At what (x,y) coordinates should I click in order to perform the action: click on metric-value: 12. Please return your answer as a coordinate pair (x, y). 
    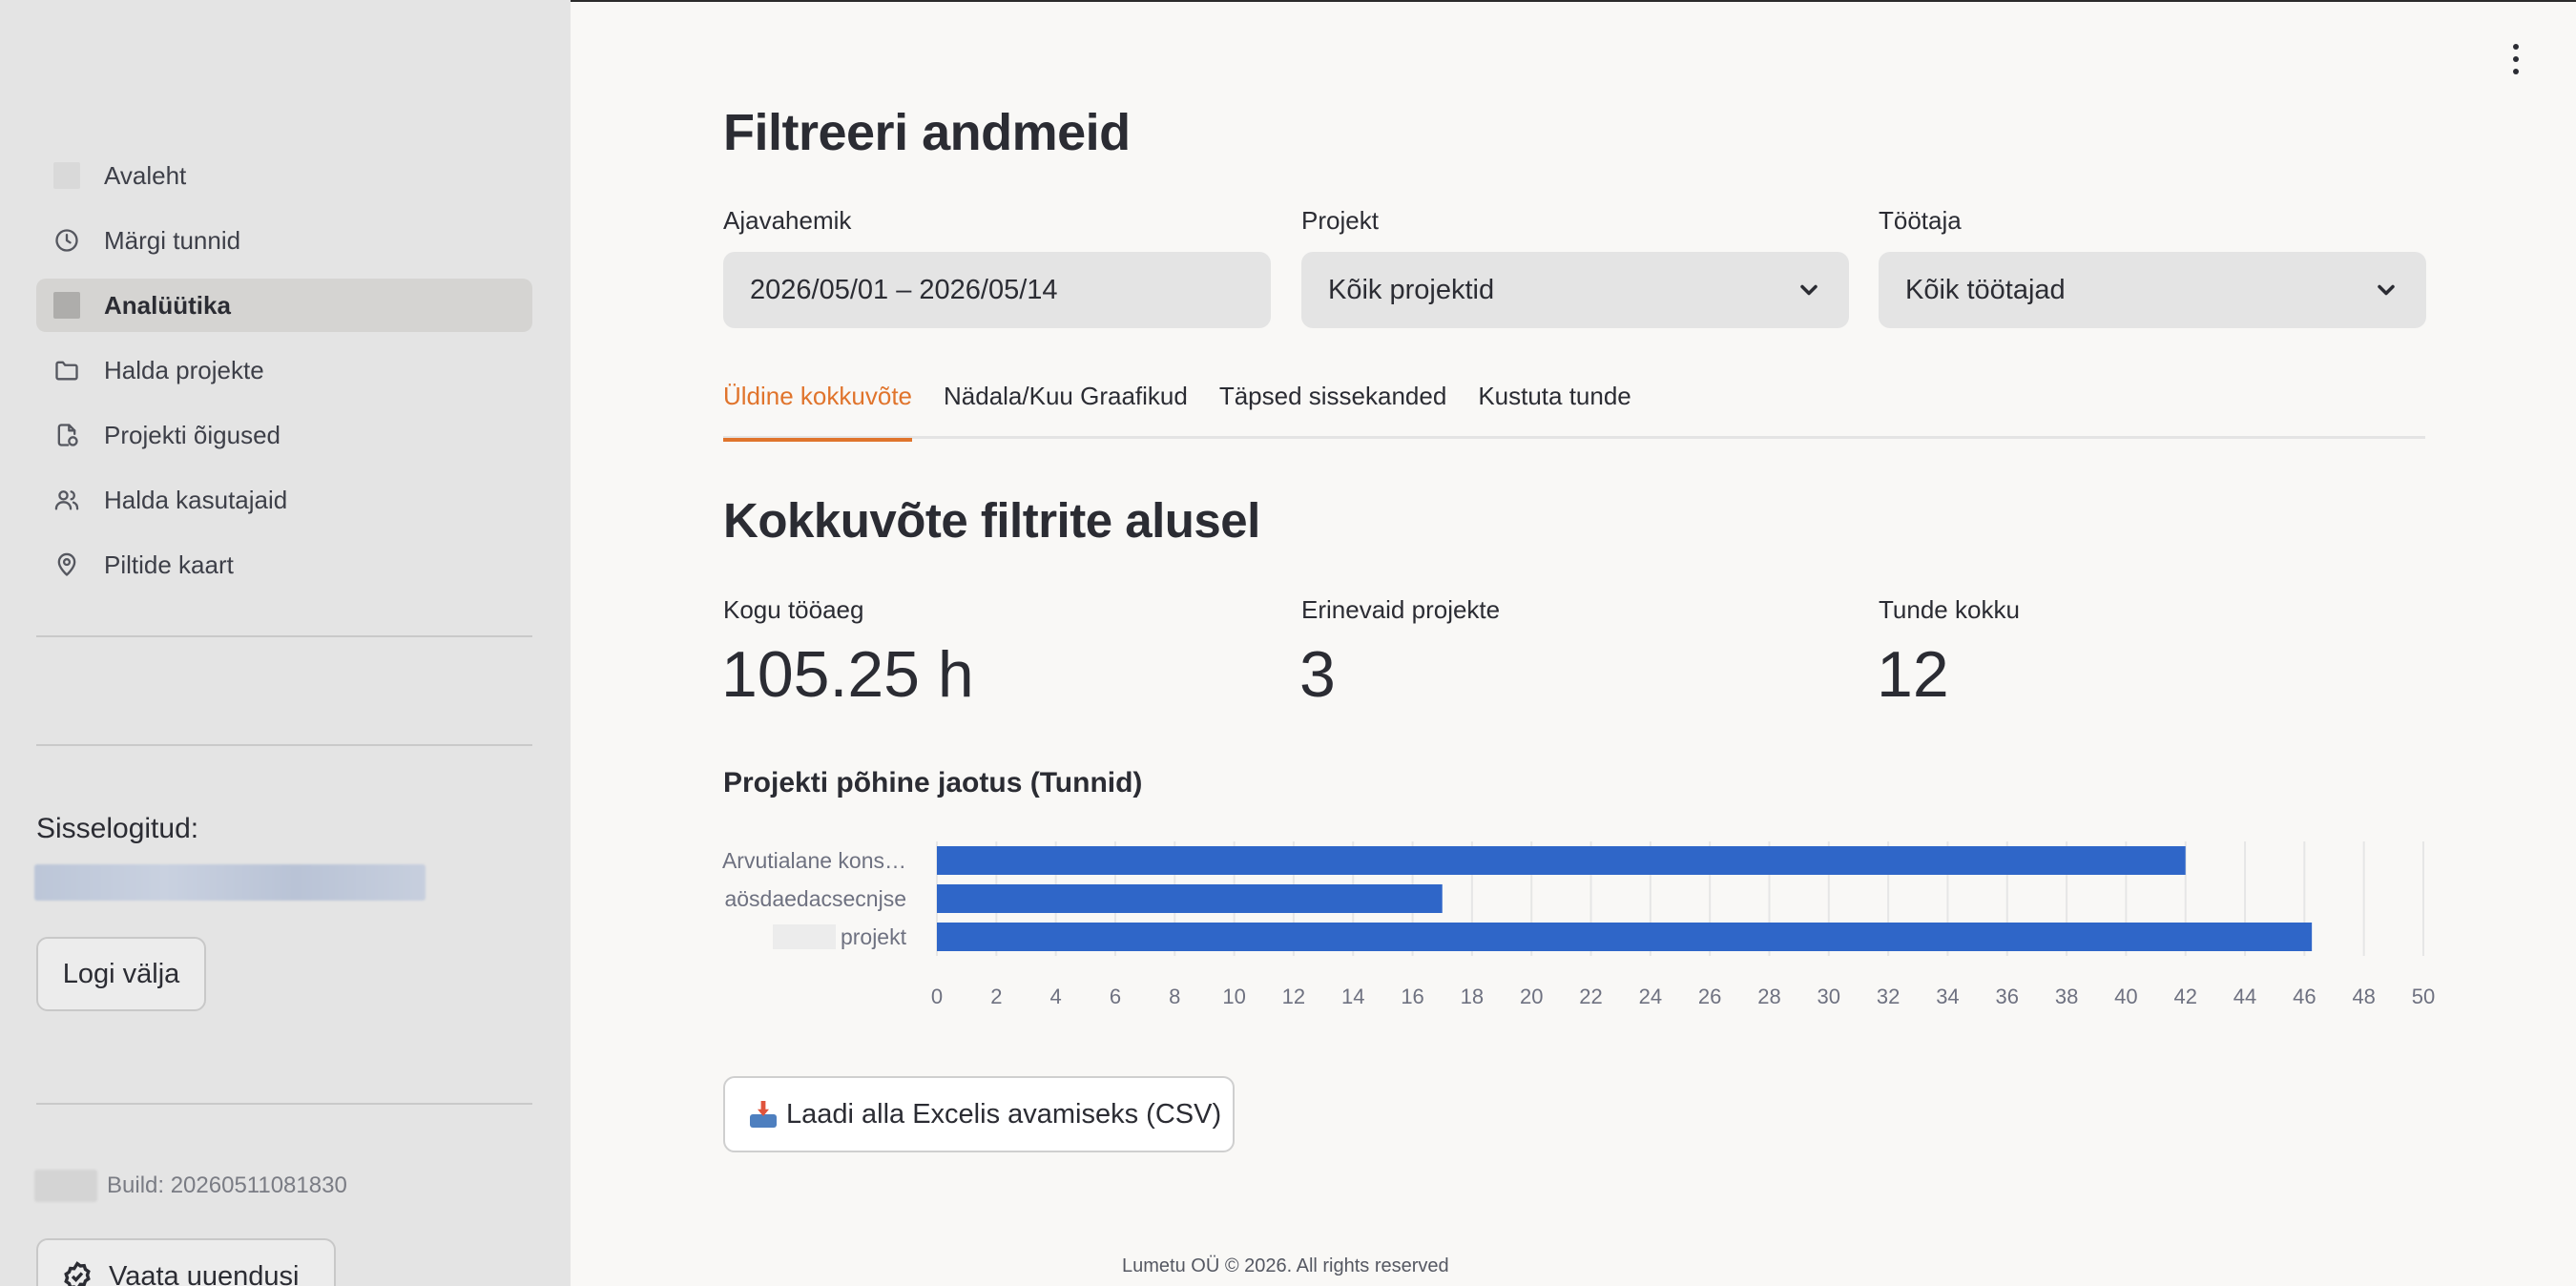
    Looking at the image, I should click on (1913, 674).